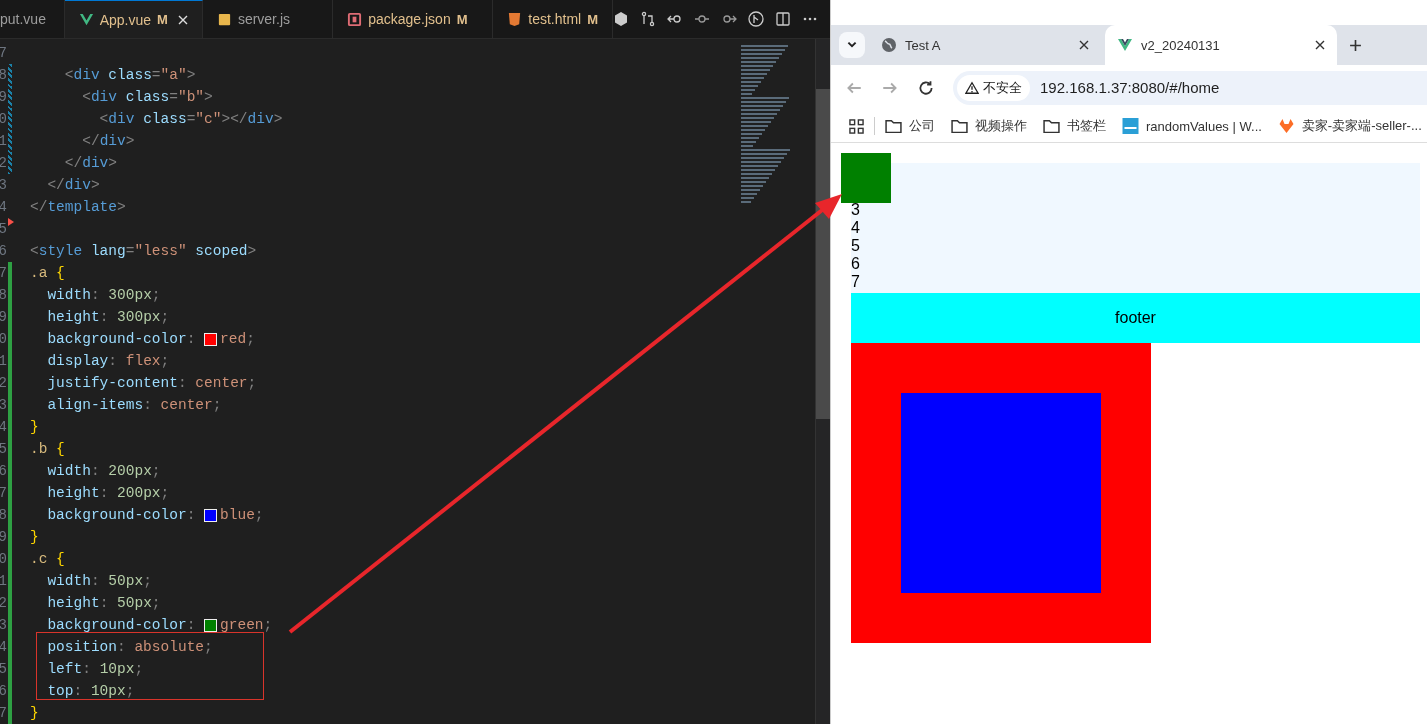 This screenshot has height=724, width=1427. Describe the element at coordinates (78, 207) in the screenshot. I see `code-line: </template>` at that location.